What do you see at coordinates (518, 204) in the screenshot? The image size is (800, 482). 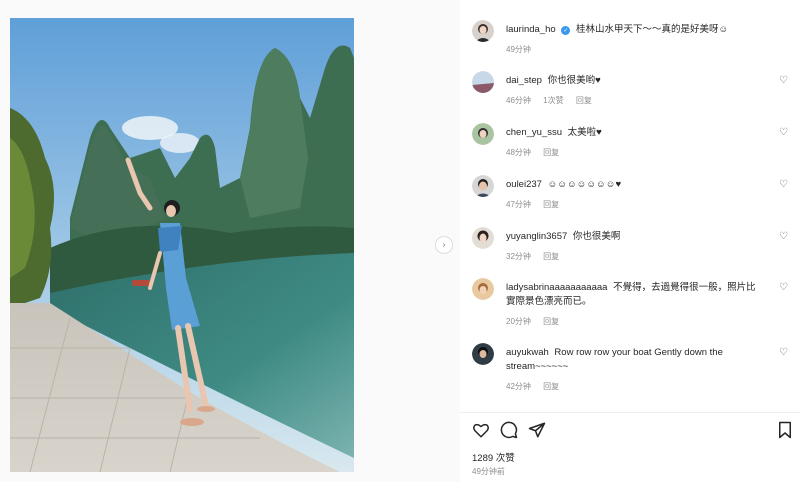 I see `comment-time: 47分钟` at bounding box center [518, 204].